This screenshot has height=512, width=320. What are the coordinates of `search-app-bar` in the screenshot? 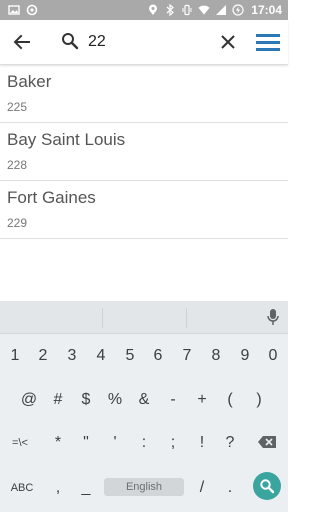 It's located at (144, 42).